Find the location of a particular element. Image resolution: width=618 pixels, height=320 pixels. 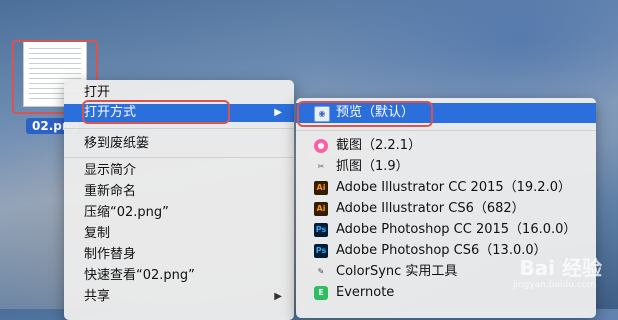

submenu-item-grab: ✂ 抓图（1.9） is located at coordinates (446, 167).